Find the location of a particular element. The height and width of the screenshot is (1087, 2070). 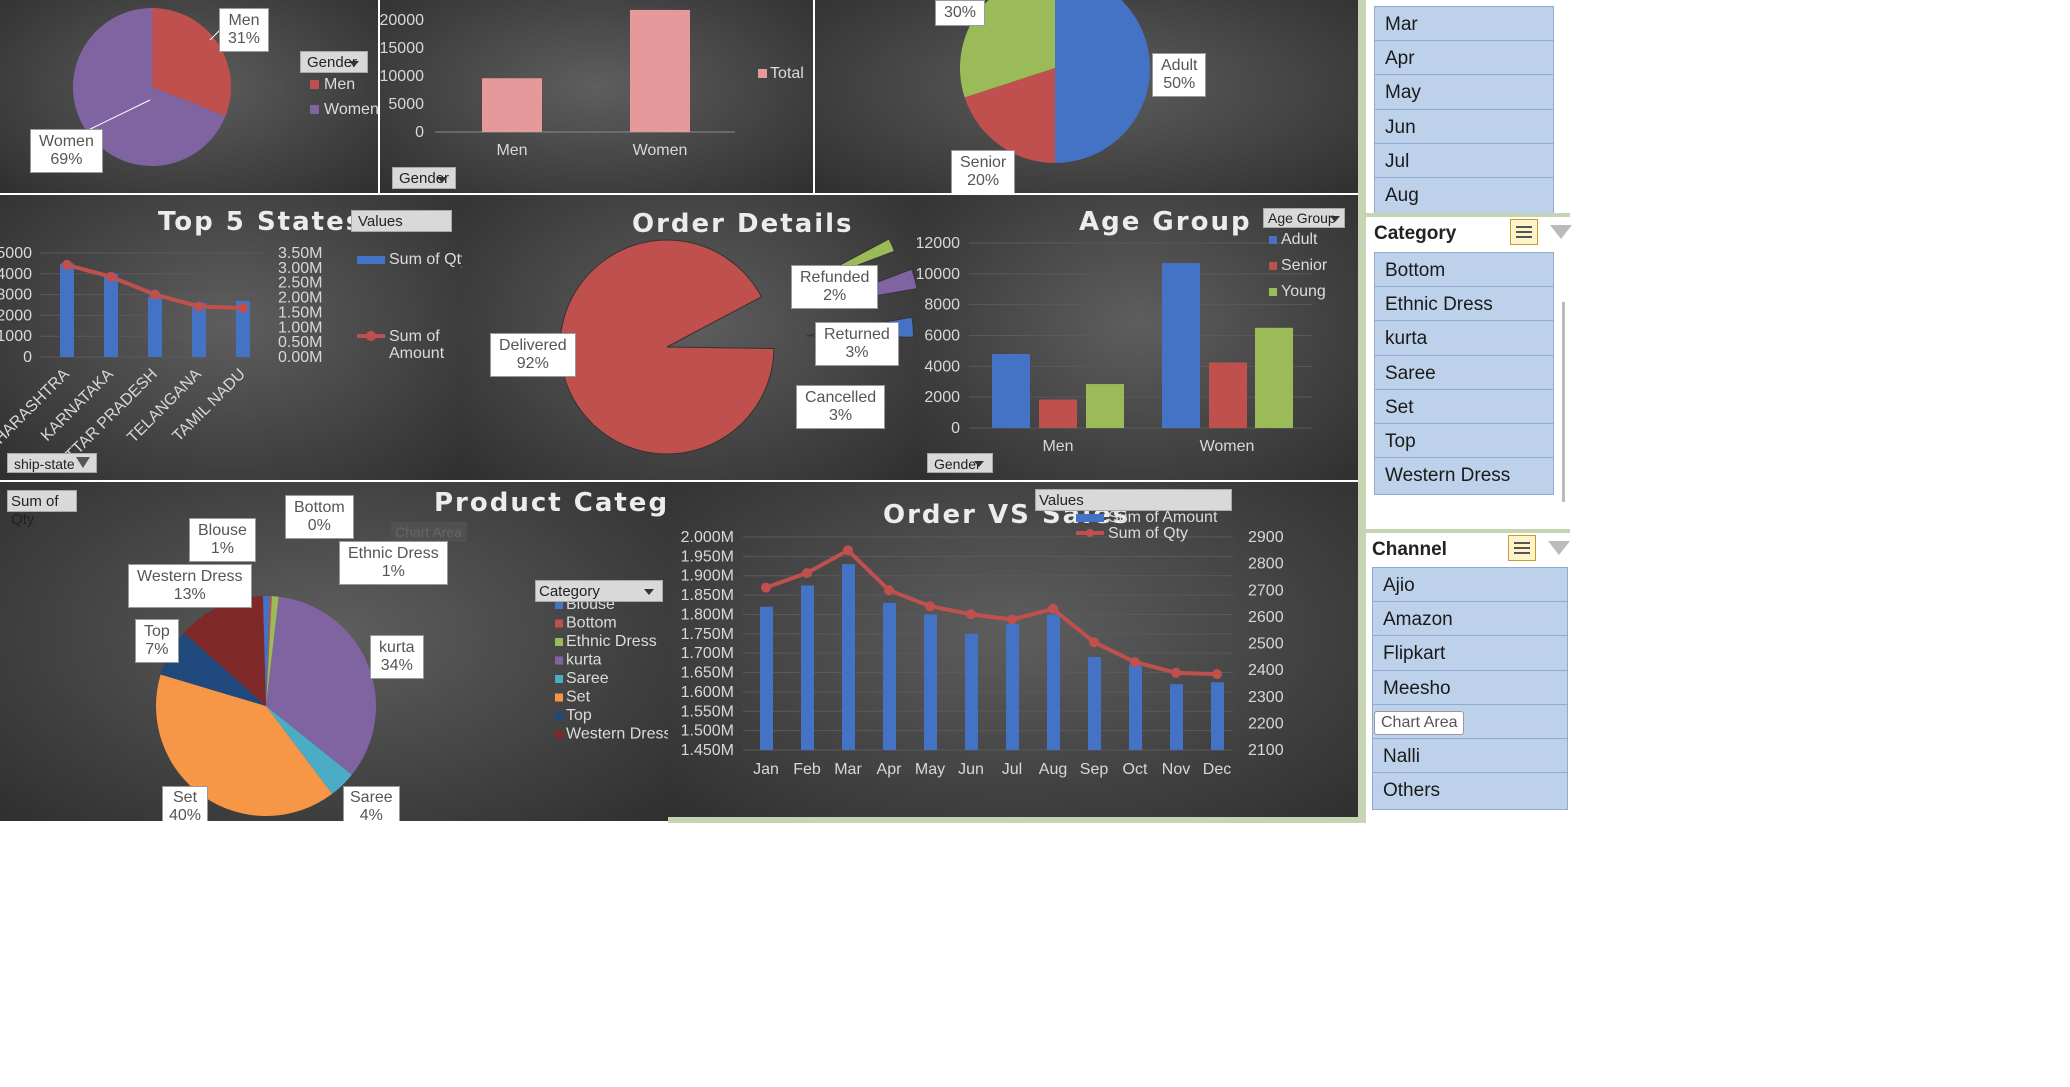

slicer-item-aug: Aug is located at coordinates (1464, 196).